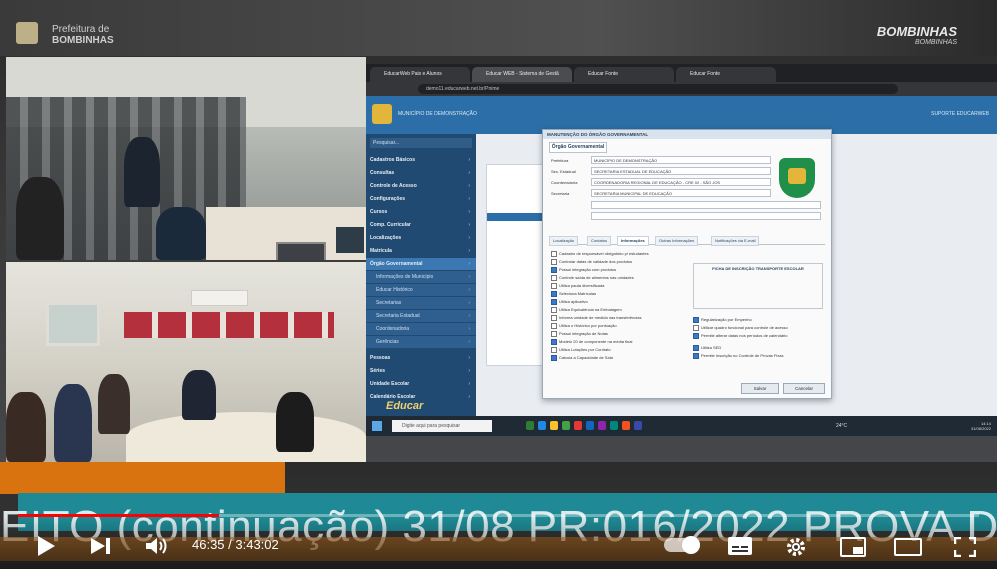 The height and width of the screenshot is (569, 997). I want to click on brasao-shield-icon, so click(797, 178).